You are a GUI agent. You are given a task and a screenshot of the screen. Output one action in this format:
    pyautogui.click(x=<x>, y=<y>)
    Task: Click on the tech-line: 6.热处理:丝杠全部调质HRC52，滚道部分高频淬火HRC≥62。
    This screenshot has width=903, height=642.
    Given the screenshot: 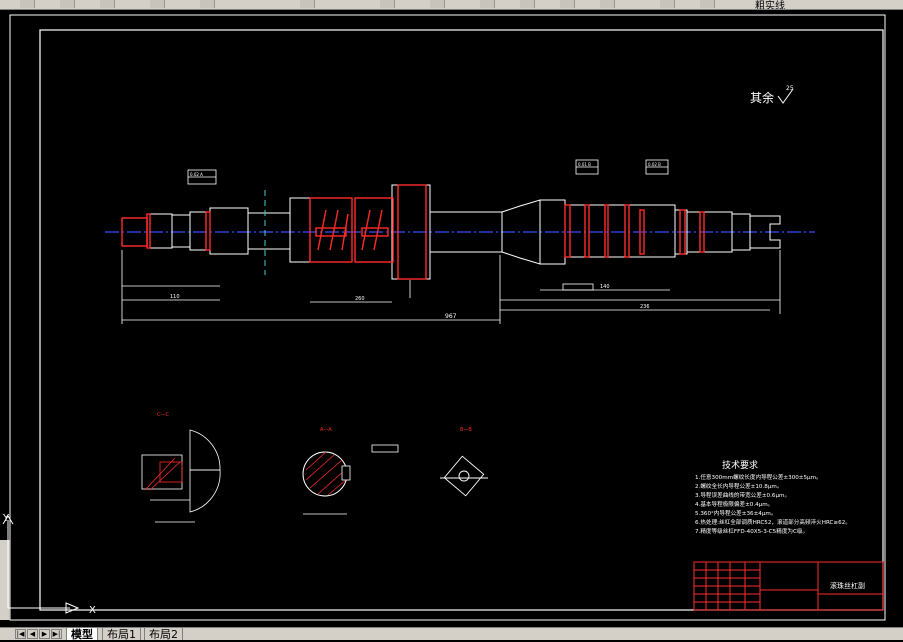 What is the action you would take?
    pyautogui.click(x=773, y=522)
    